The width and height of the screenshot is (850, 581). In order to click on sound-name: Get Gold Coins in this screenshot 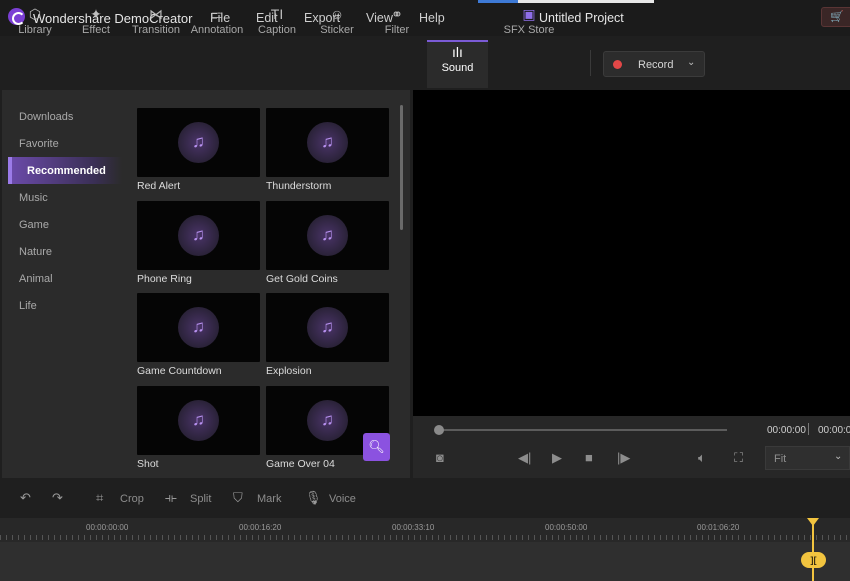, I will do `click(302, 279)`.